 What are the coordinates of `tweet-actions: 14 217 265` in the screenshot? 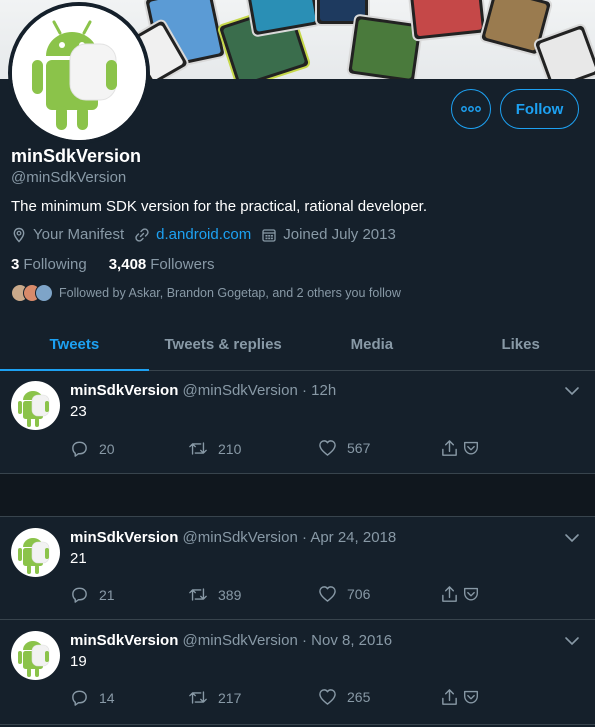 It's located at (280, 698).